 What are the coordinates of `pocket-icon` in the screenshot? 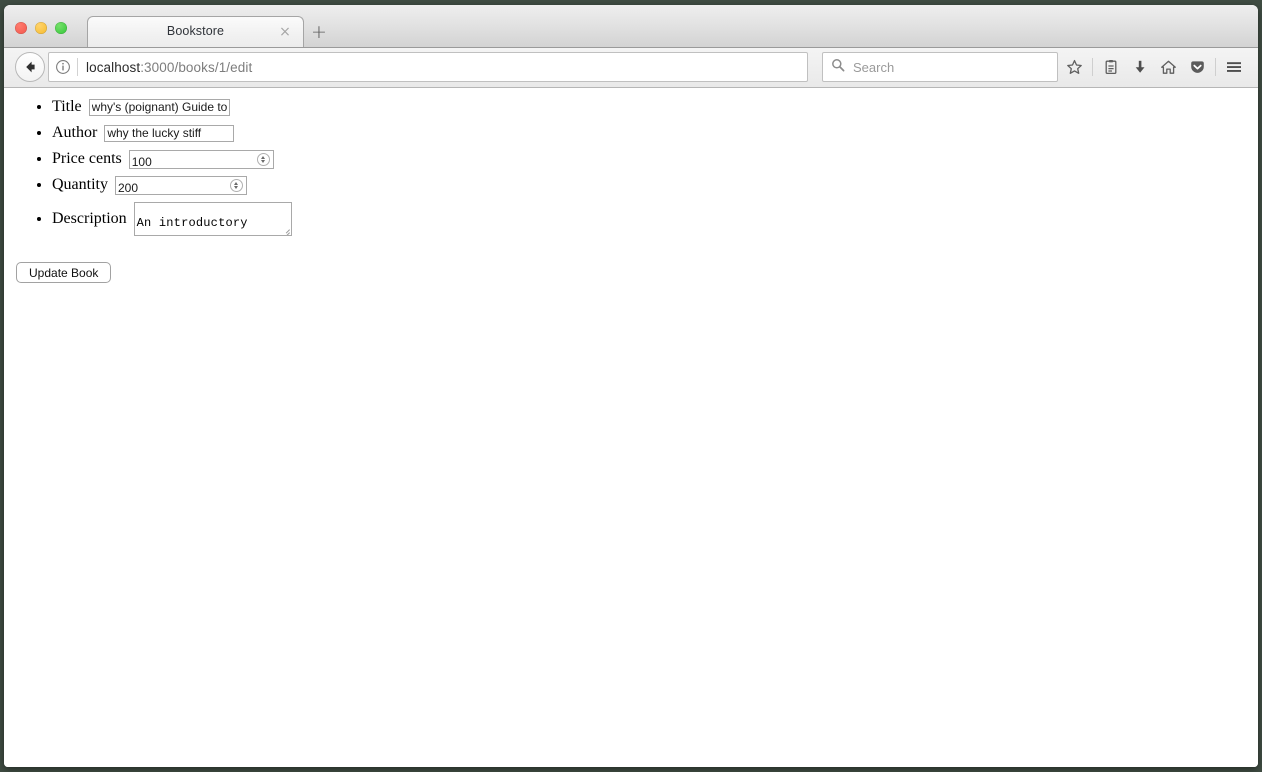 It's located at (1197, 67).